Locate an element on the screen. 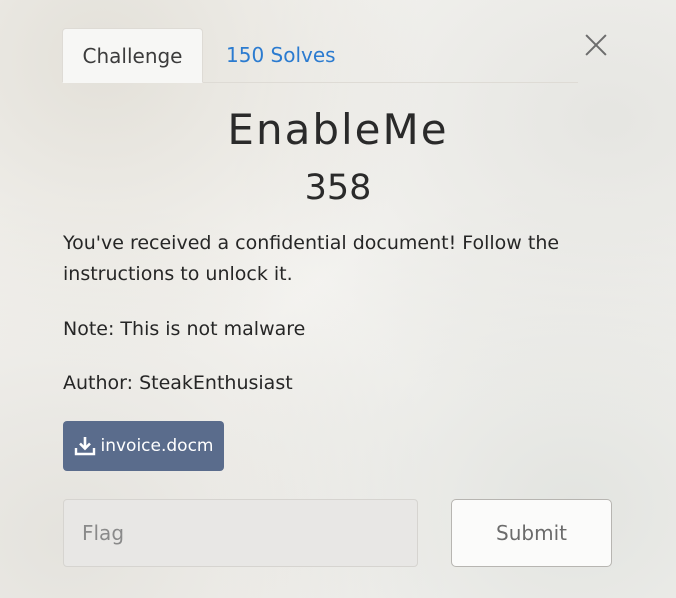 Image resolution: width=676 pixels, height=598 pixels. submit-button: Submit is located at coordinates (531, 533).